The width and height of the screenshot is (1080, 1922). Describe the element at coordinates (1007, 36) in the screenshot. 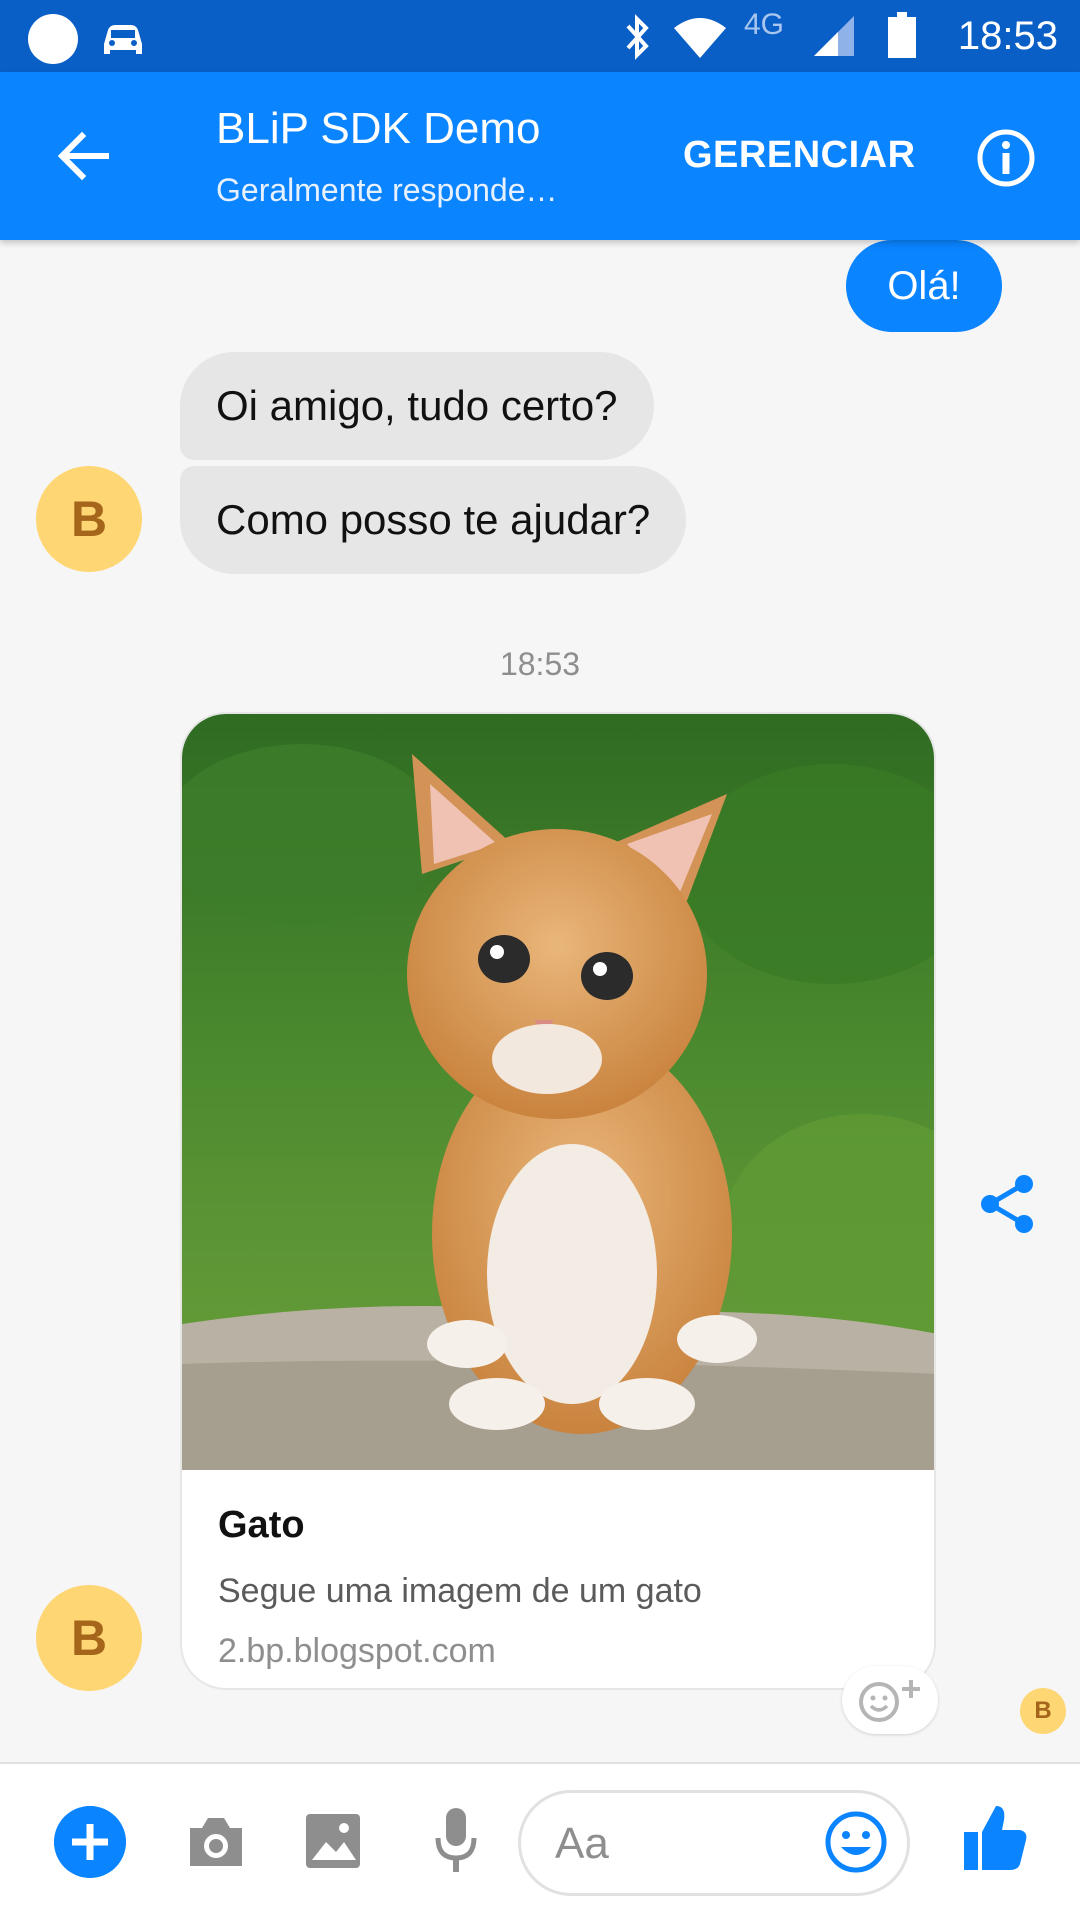

I see `clock: 18:53` at that location.